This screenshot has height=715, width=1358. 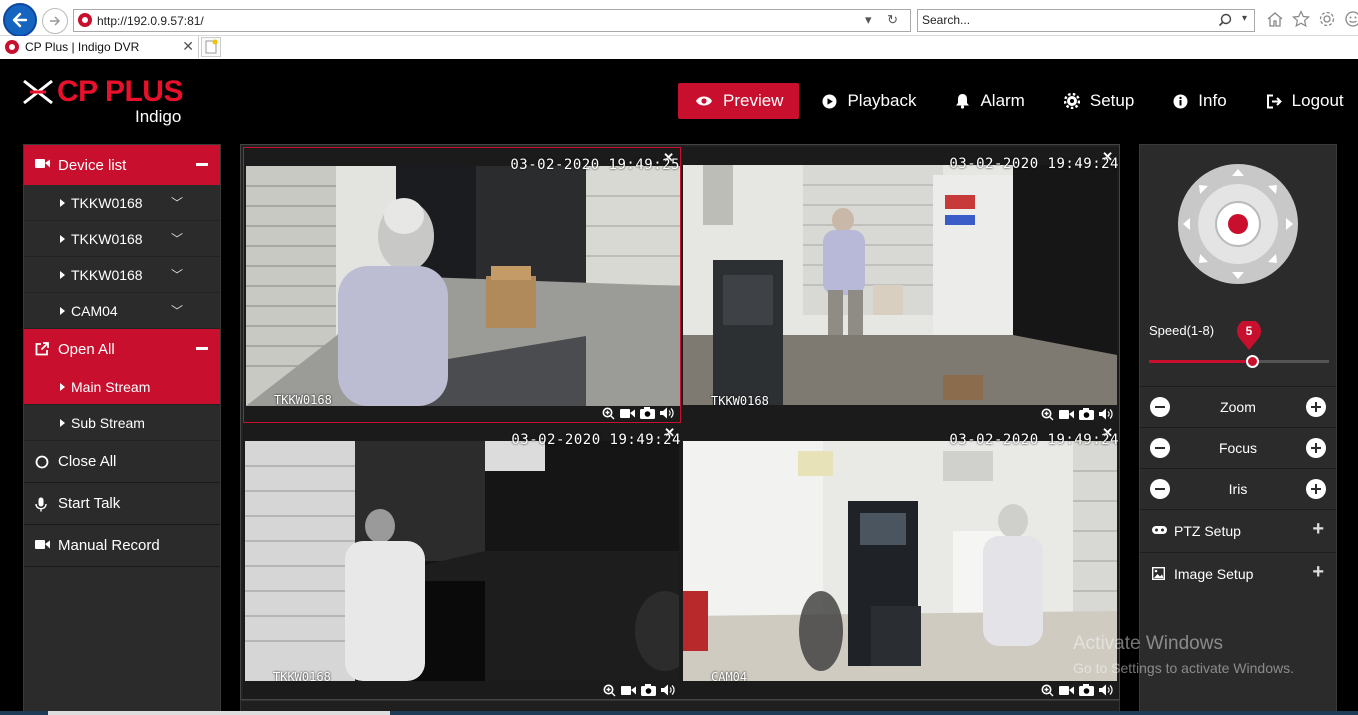 I want to click on cp-plus-logo: CP PLUS Indigo, so click(x=107, y=101).